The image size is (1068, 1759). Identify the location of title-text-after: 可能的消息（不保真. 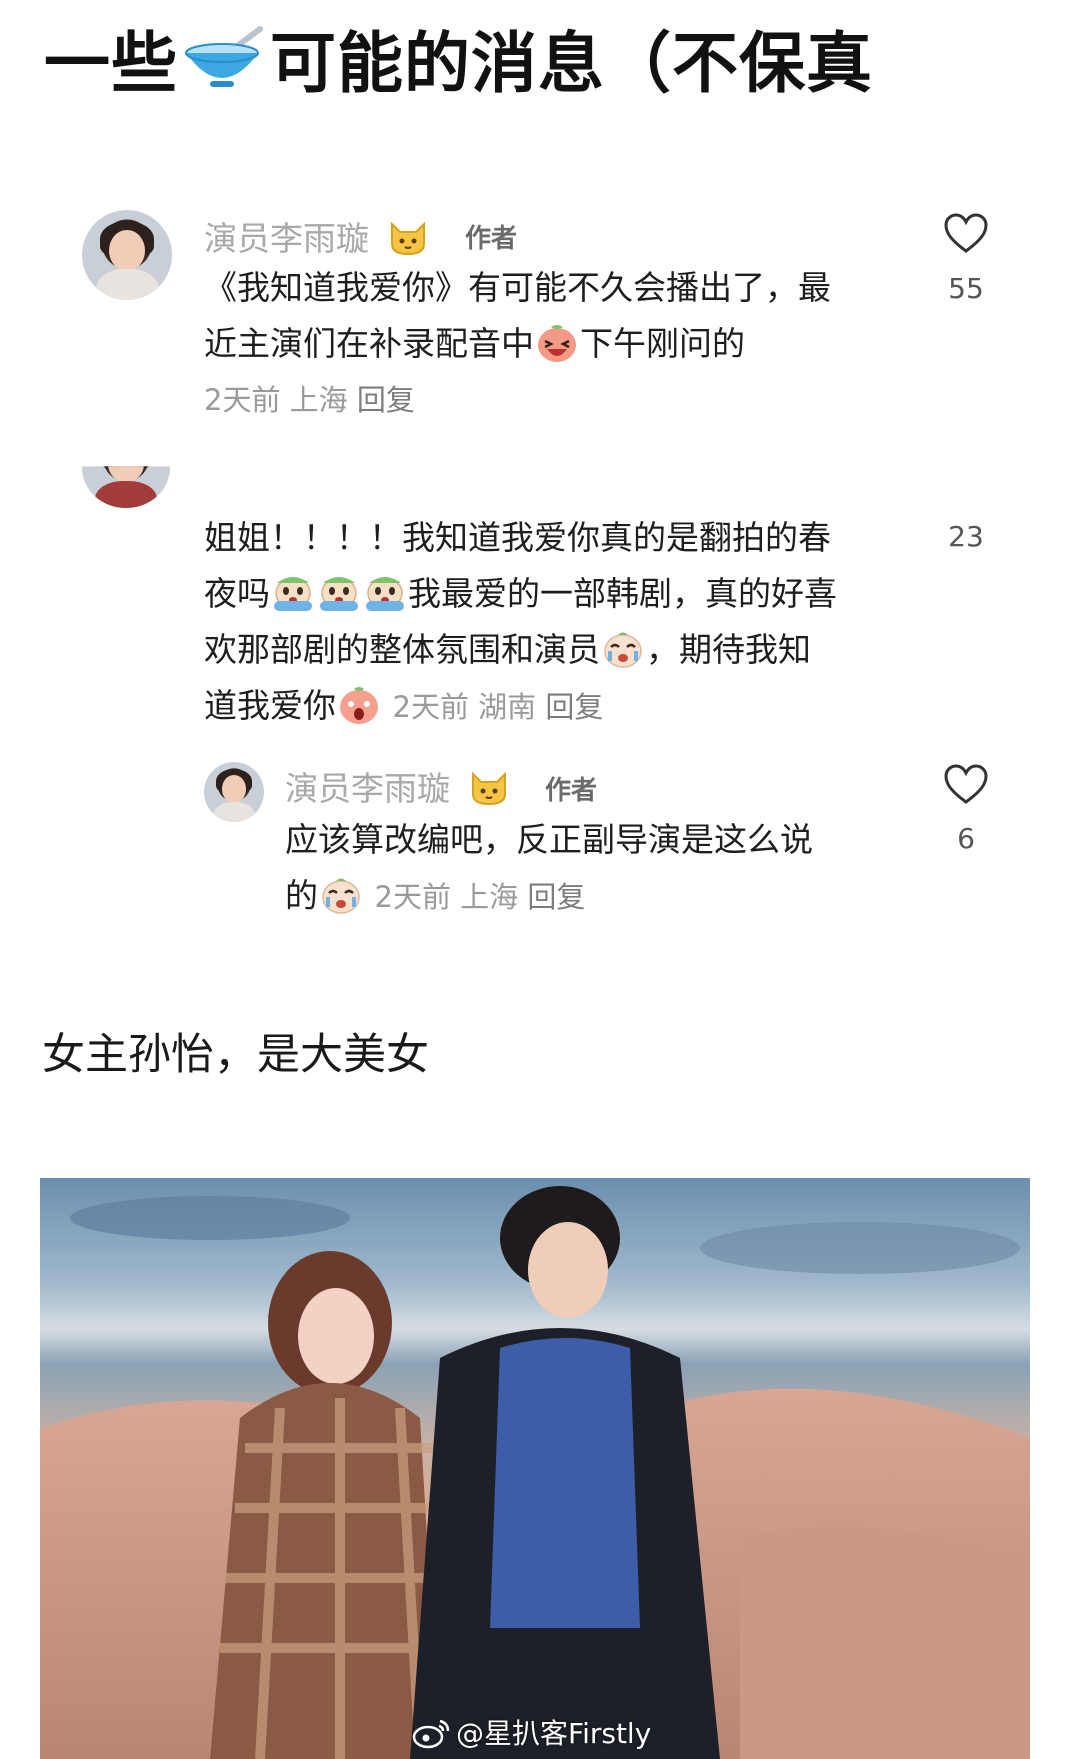
(571, 63).